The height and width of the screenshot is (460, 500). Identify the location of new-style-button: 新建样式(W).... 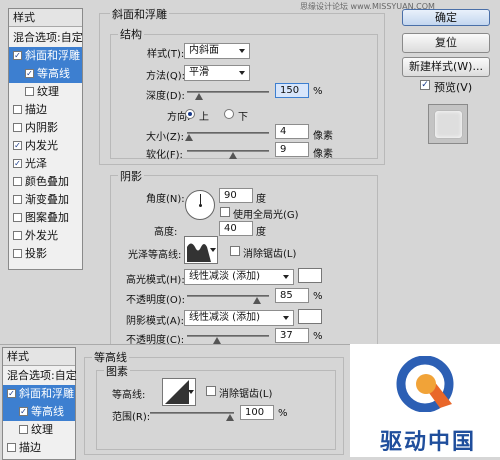
(446, 67).